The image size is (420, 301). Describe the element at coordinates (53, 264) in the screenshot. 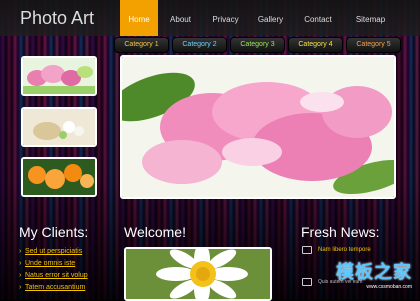

I see `client-link: Unde omnis iste` at that location.